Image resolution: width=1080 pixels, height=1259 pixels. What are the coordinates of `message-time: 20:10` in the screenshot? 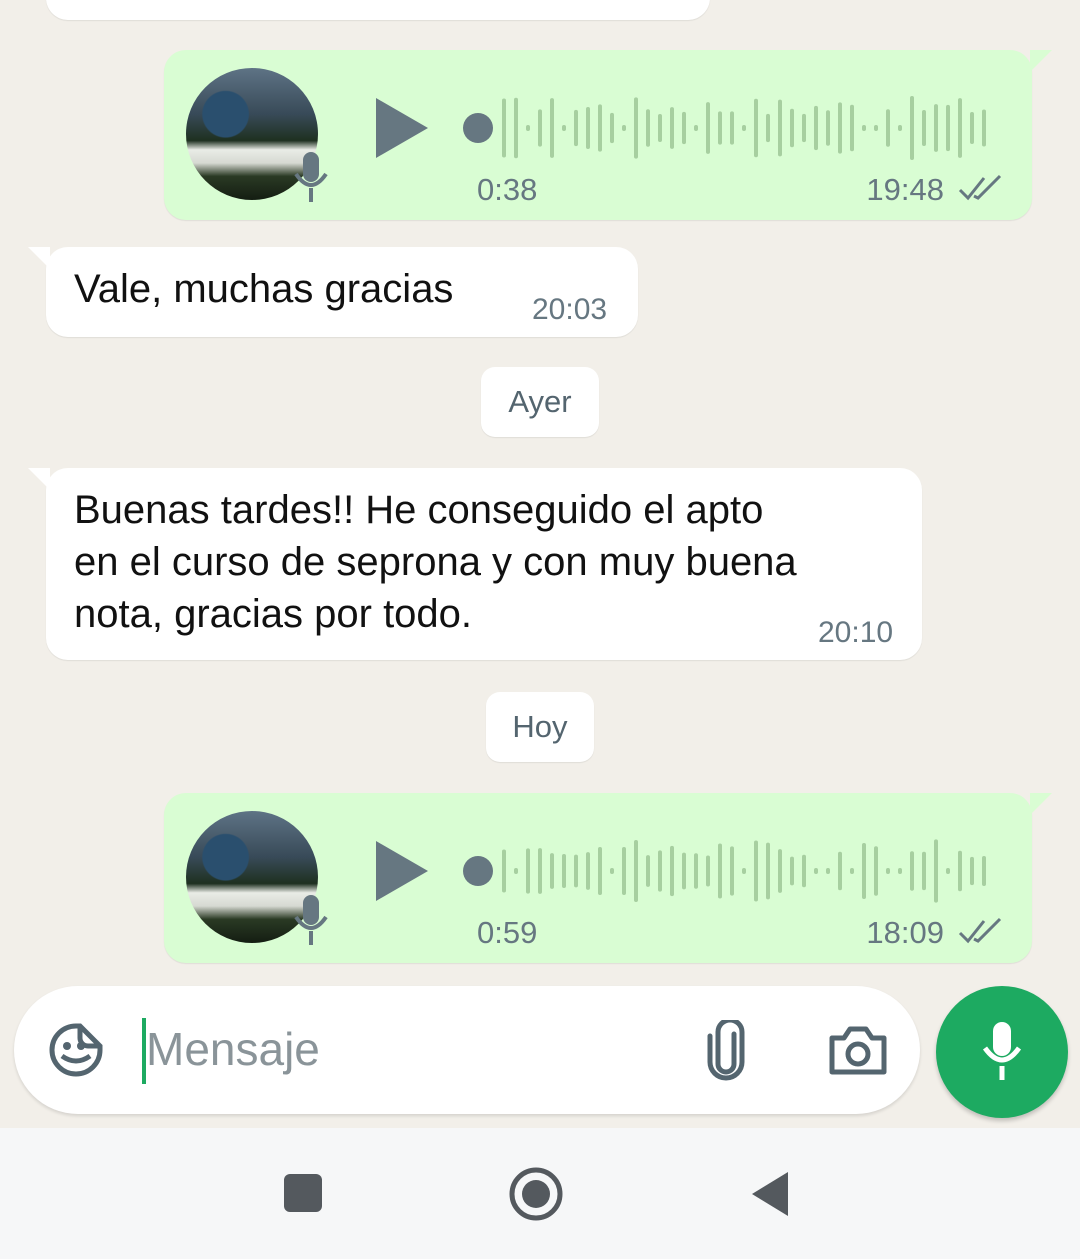 It's located at (856, 632).